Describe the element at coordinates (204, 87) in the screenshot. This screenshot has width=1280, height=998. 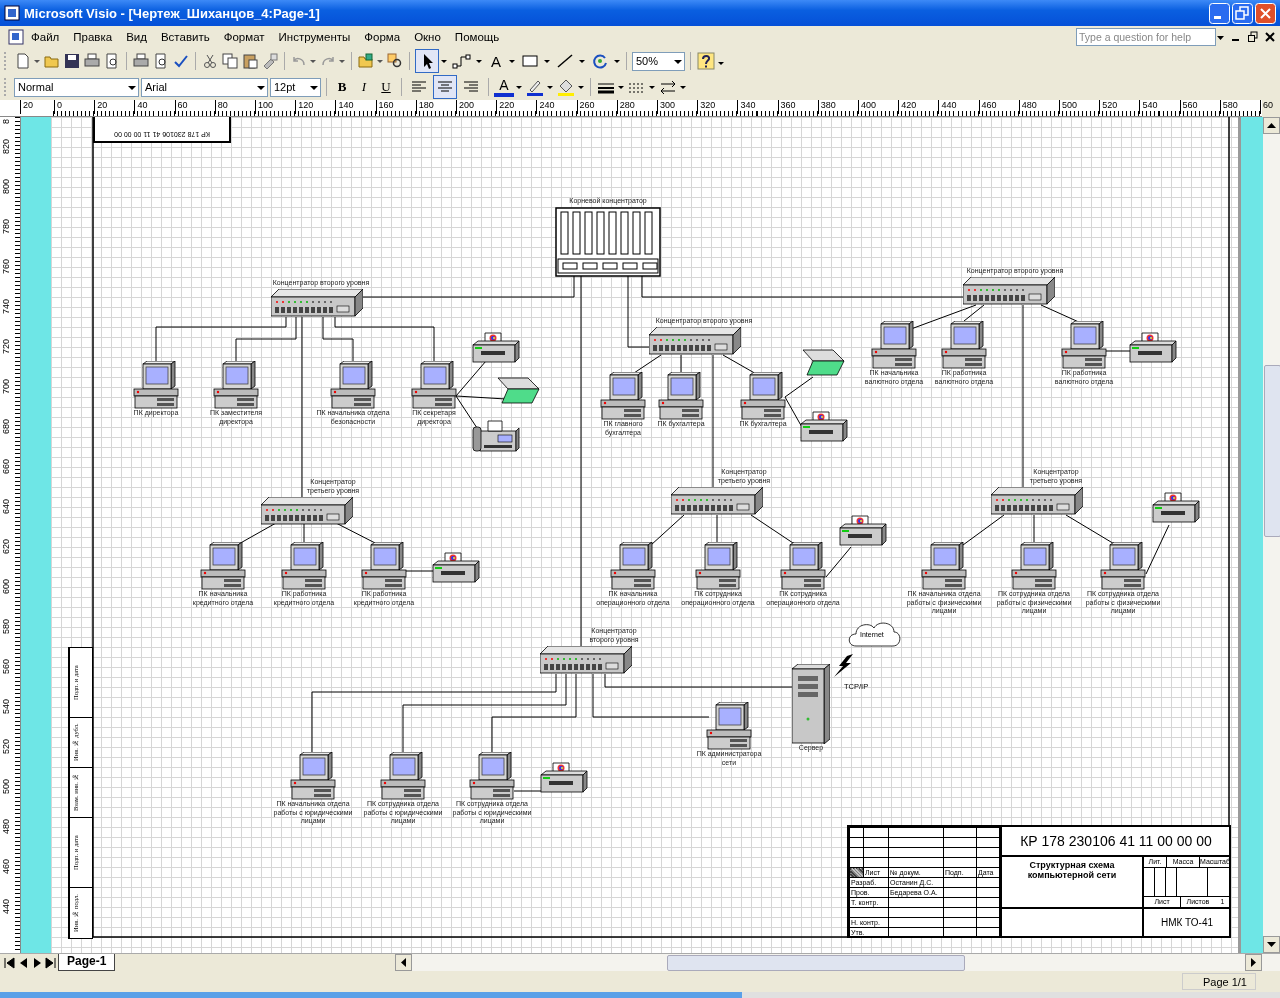
I see `font-field: Arial` at that location.